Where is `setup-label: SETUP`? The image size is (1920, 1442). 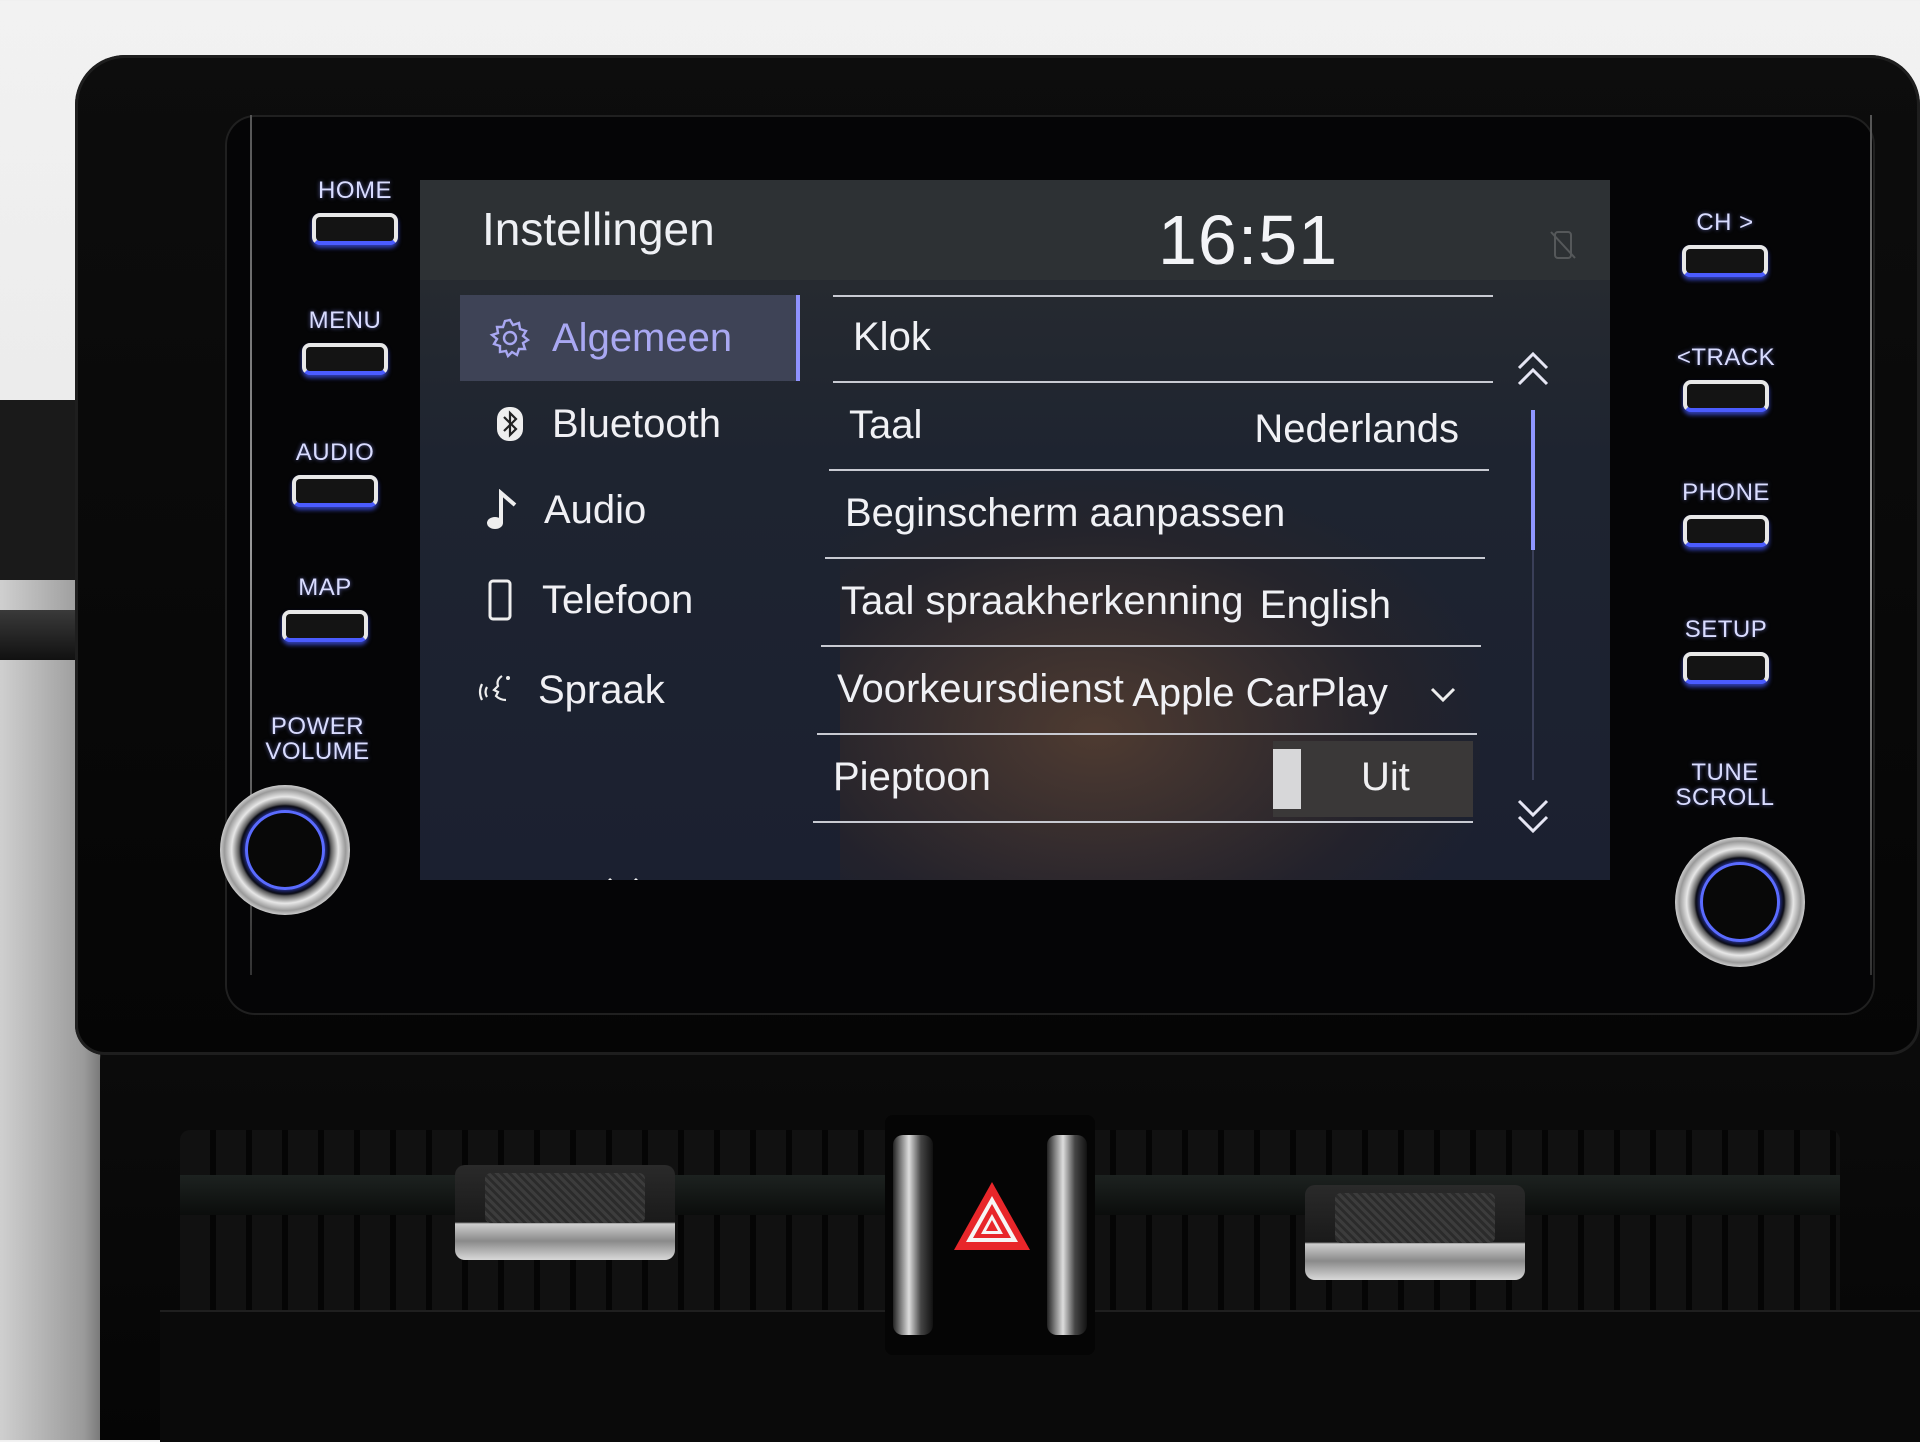 setup-label: SETUP is located at coordinates (1726, 629).